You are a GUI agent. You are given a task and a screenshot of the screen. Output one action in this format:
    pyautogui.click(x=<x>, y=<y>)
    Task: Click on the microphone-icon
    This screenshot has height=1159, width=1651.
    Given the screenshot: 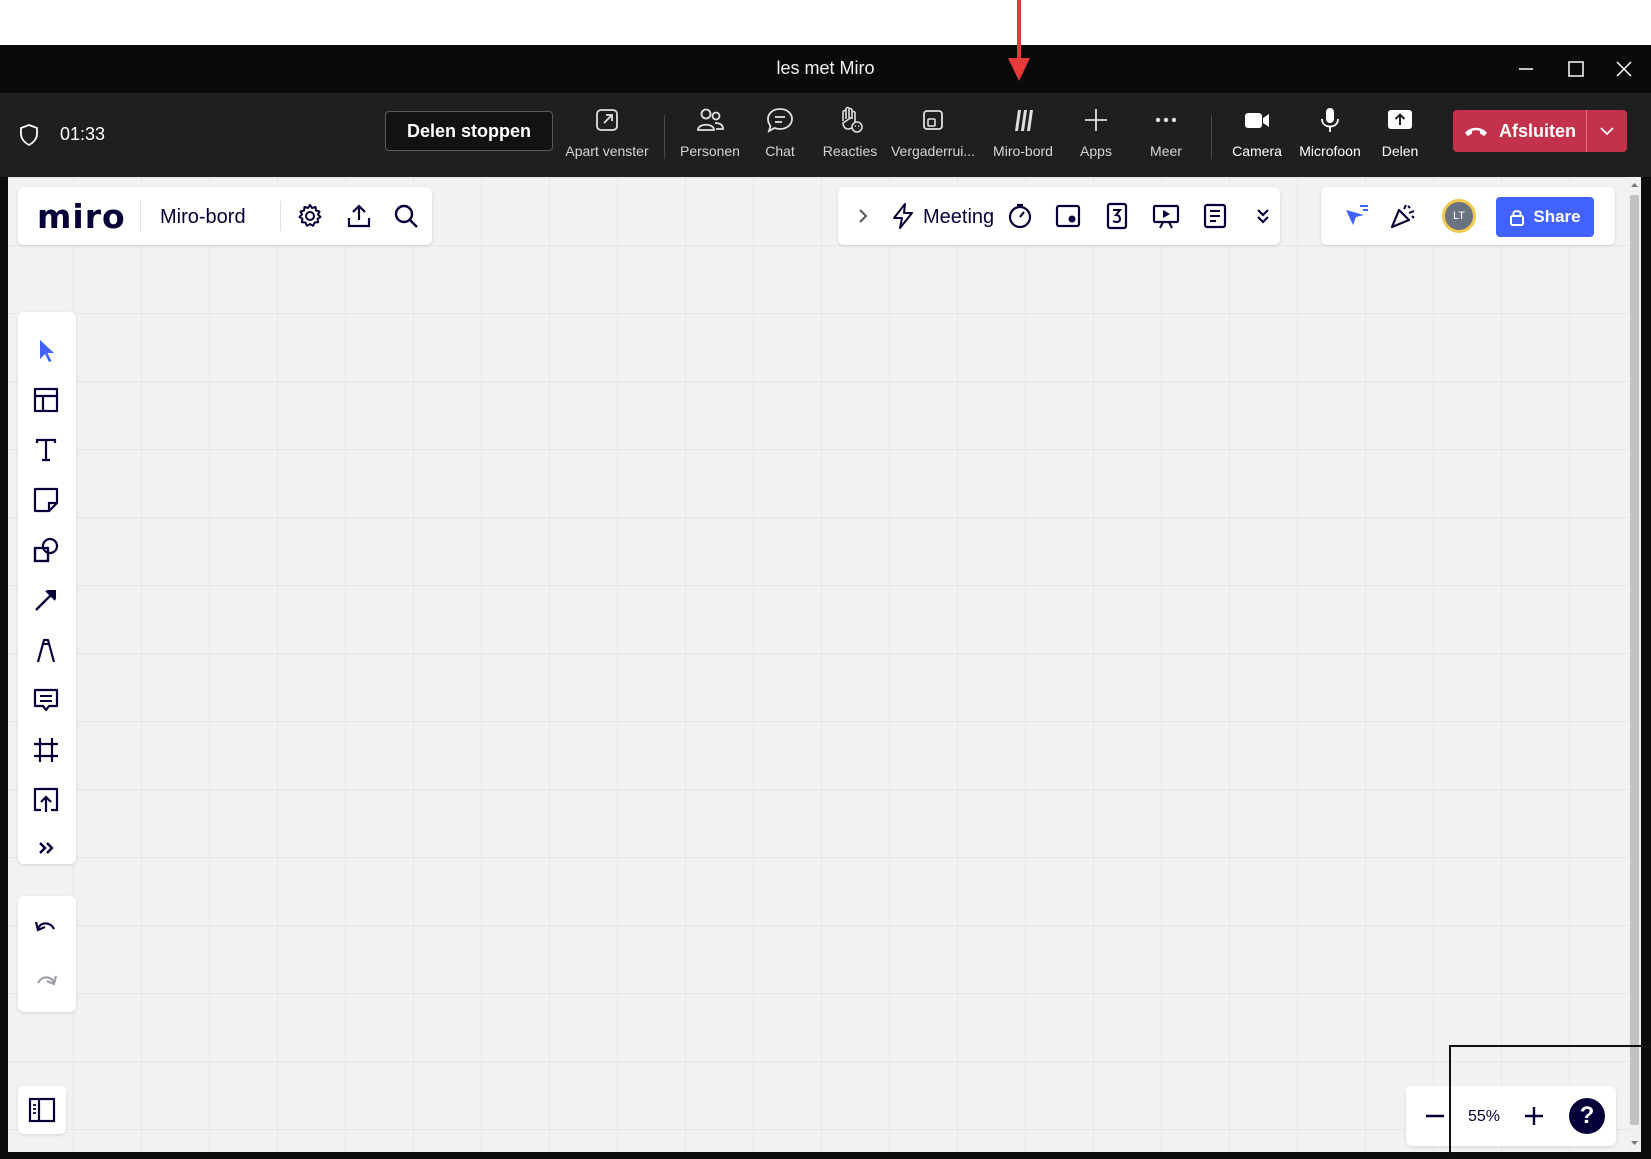 What is the action you would take?
    pyautogui.click(x=1330, y=120)
    